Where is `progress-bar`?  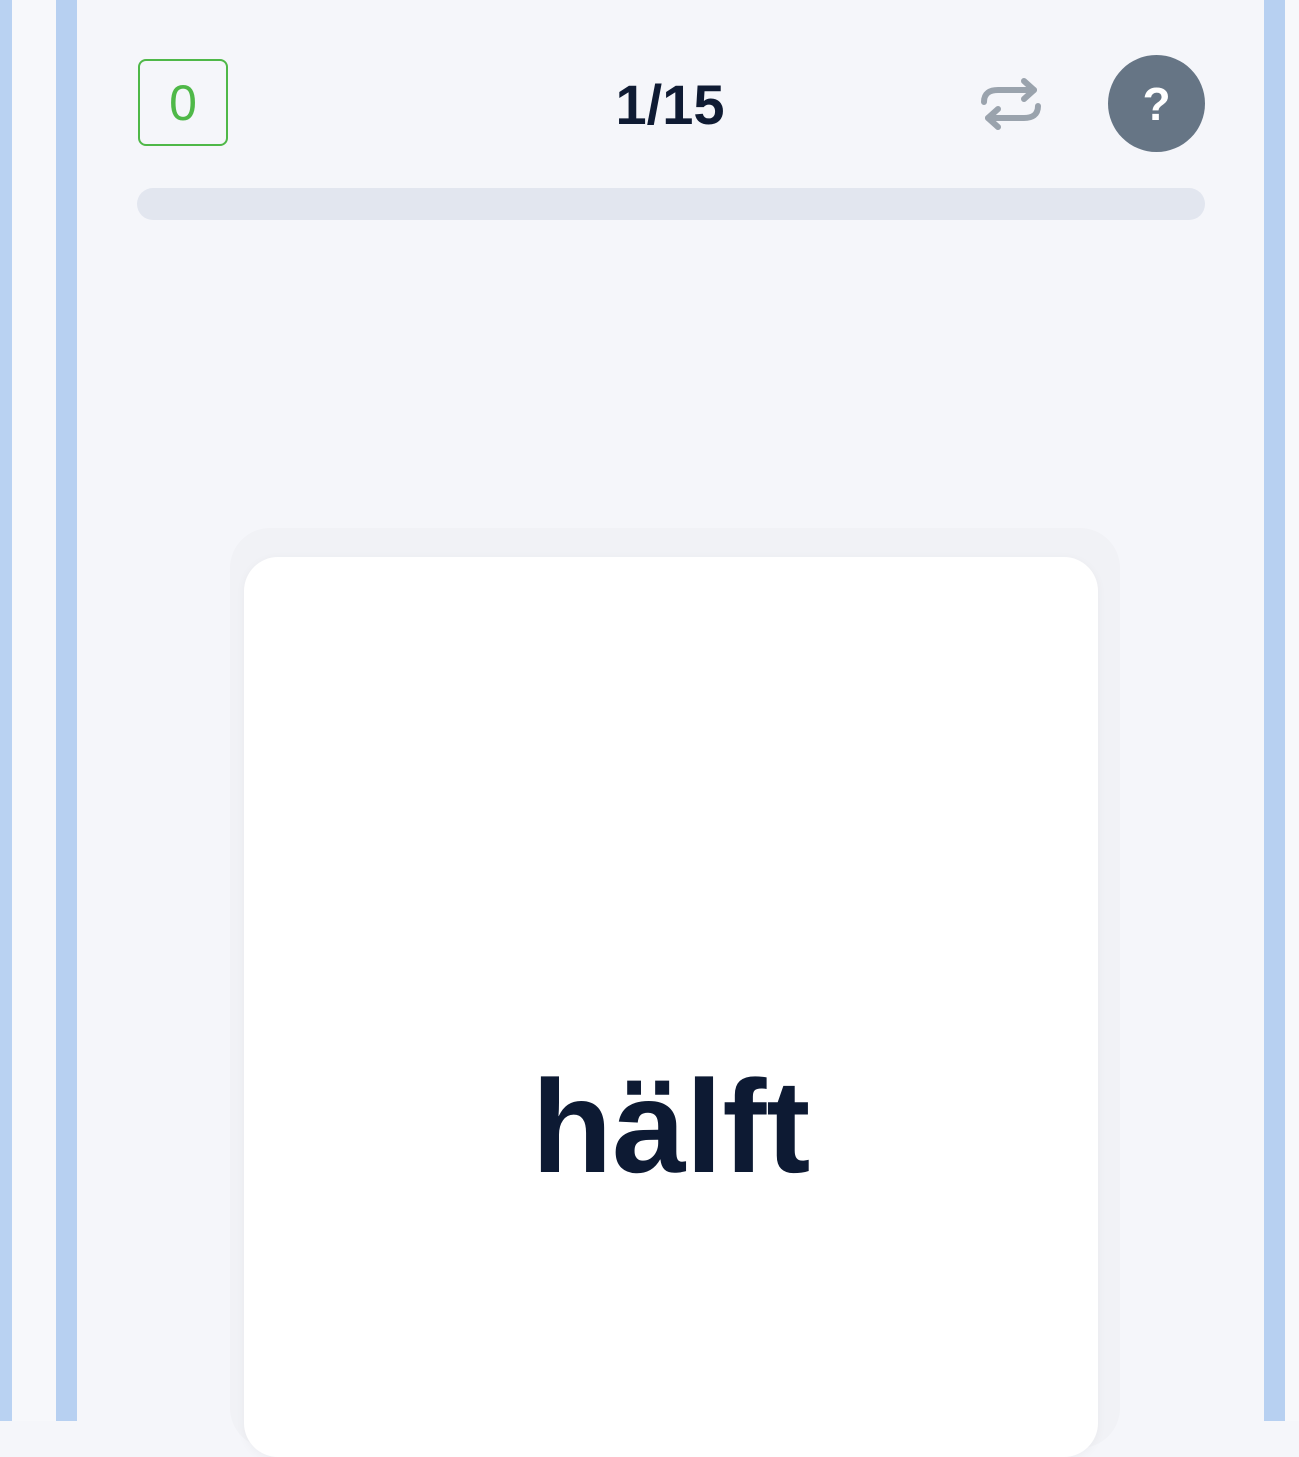
progress-bar is located at coordinates (671, 204).